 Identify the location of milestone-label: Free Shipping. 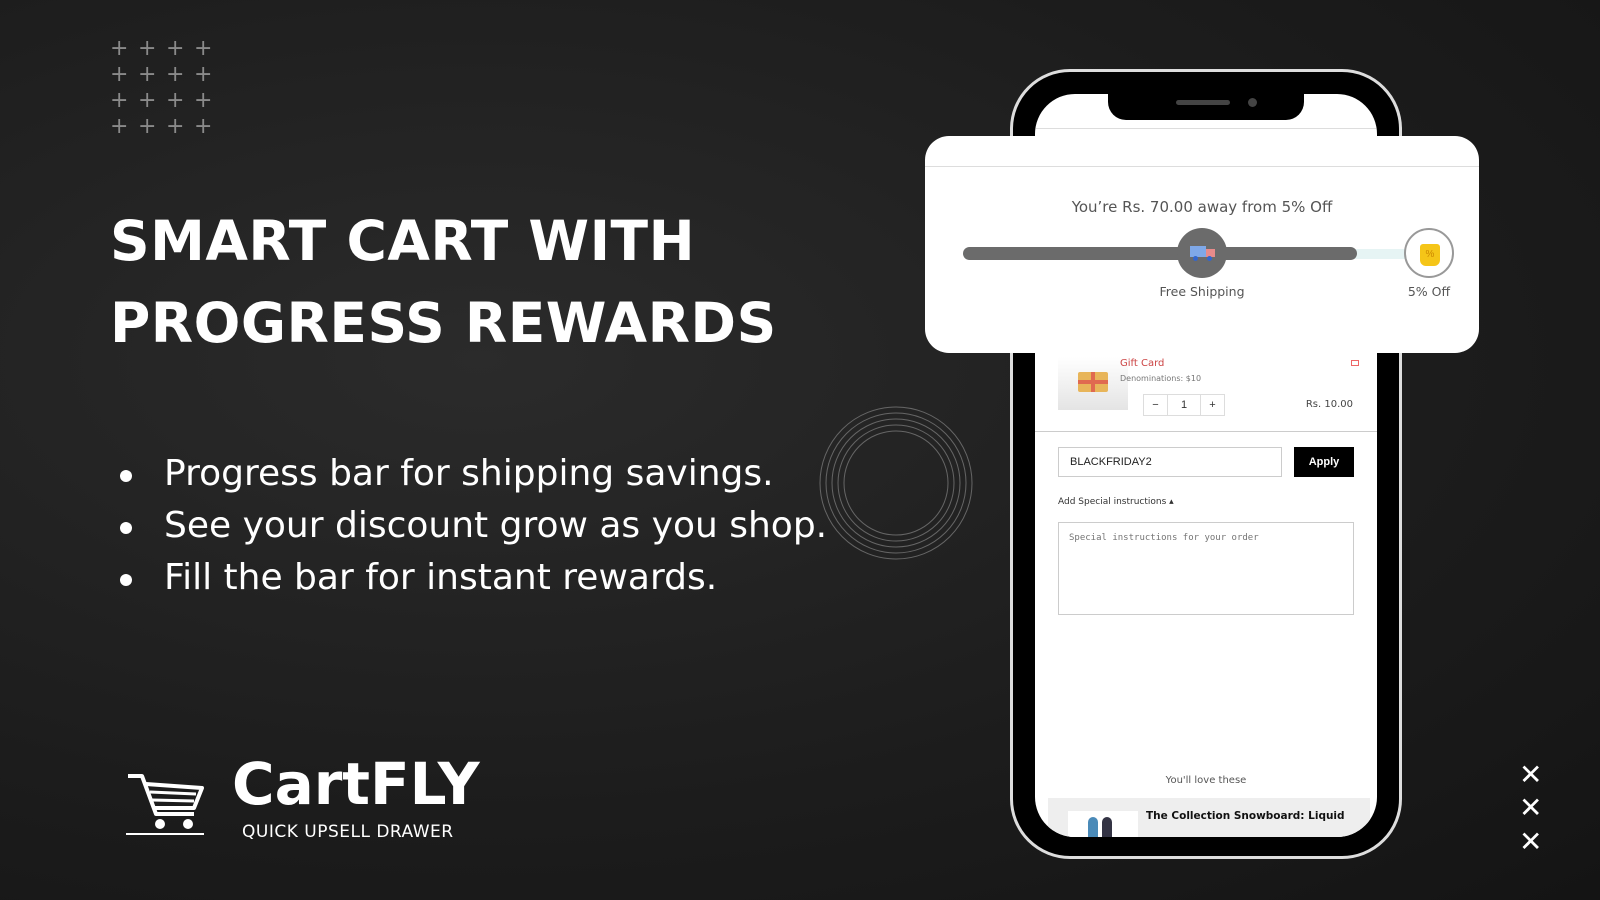
(1202, 291).